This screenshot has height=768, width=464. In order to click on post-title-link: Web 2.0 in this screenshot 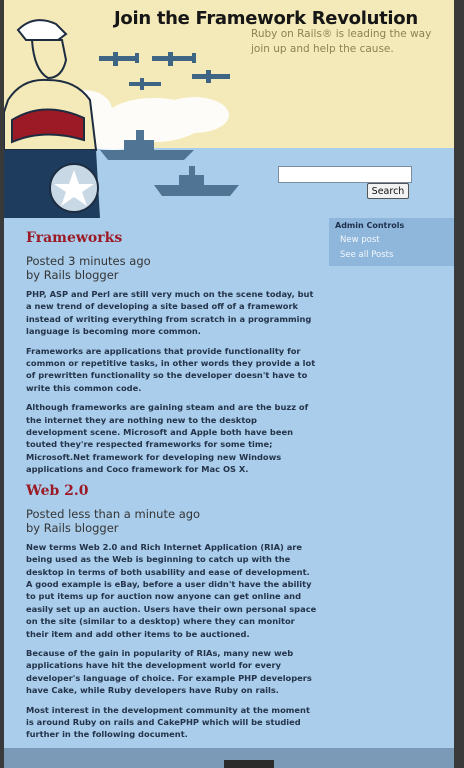, I will do `click(172, 491)`.